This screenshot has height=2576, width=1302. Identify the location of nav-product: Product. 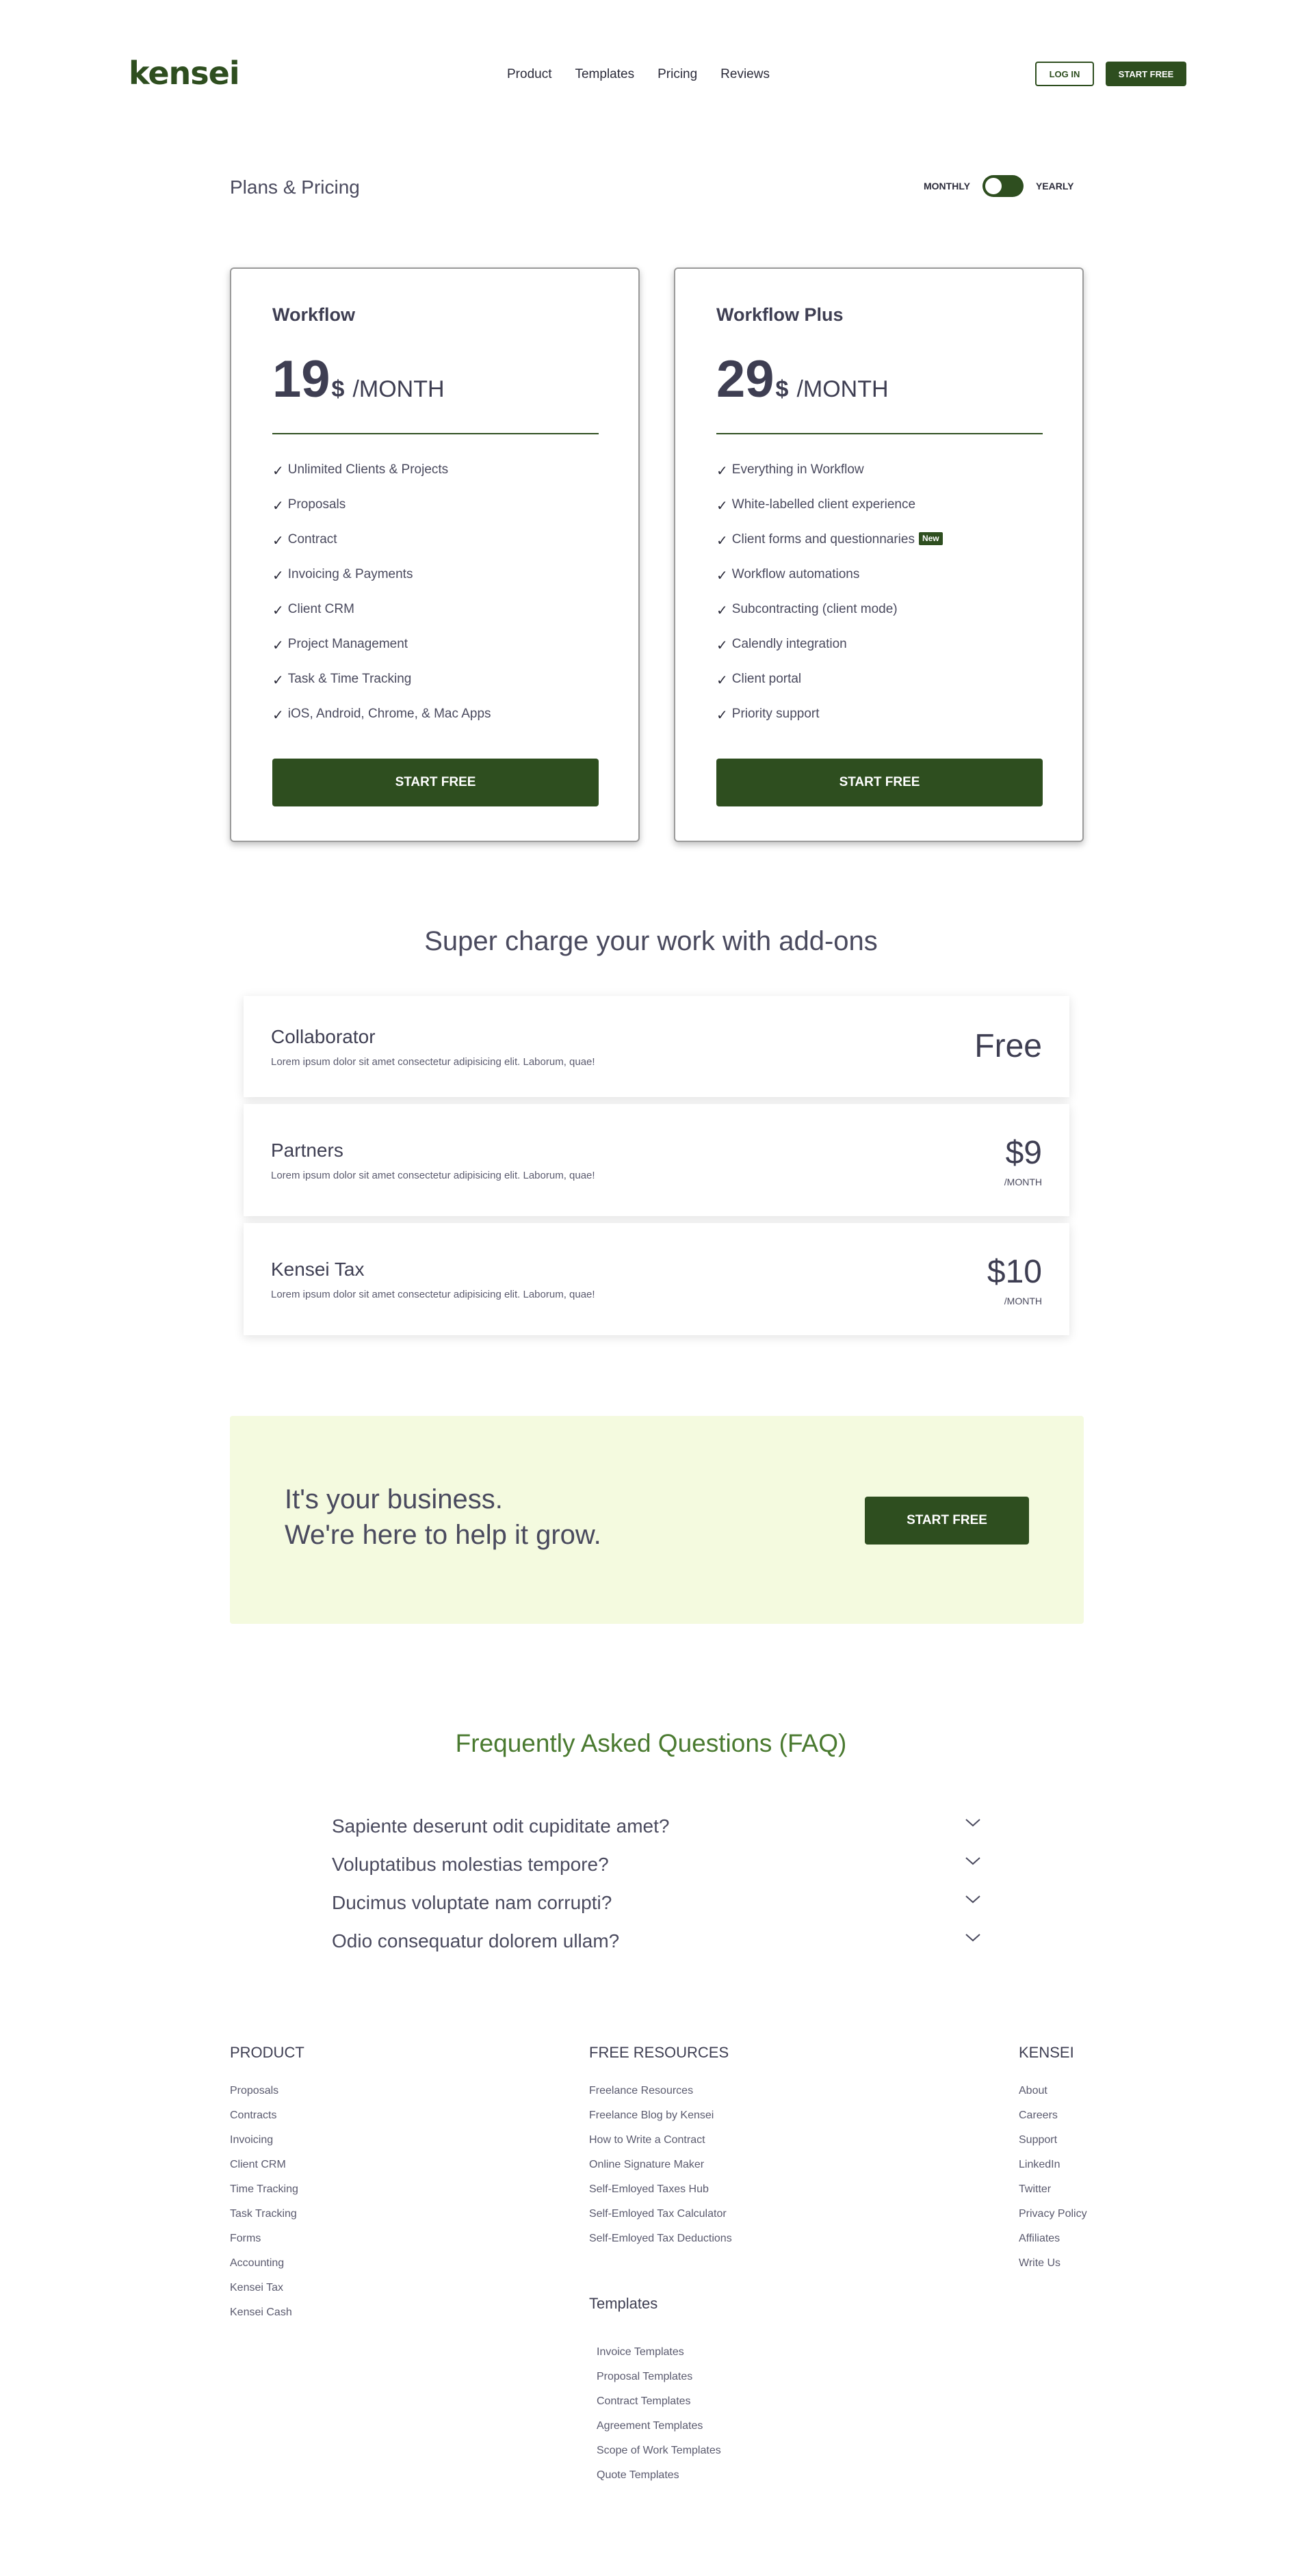
(529, 74).